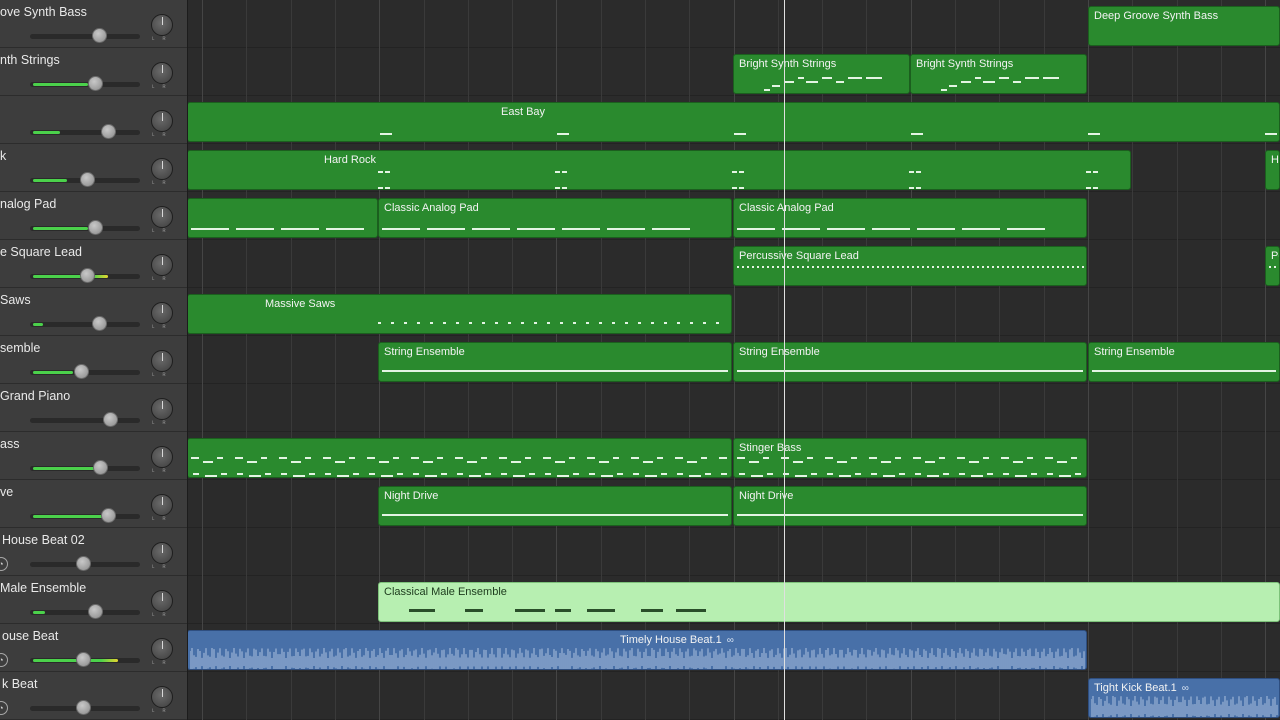  What do you see at coordinates (93, 216) in the screenshot?
I see `track-header: nalog Pad ʟʀ` at bounding box center [93, 216].